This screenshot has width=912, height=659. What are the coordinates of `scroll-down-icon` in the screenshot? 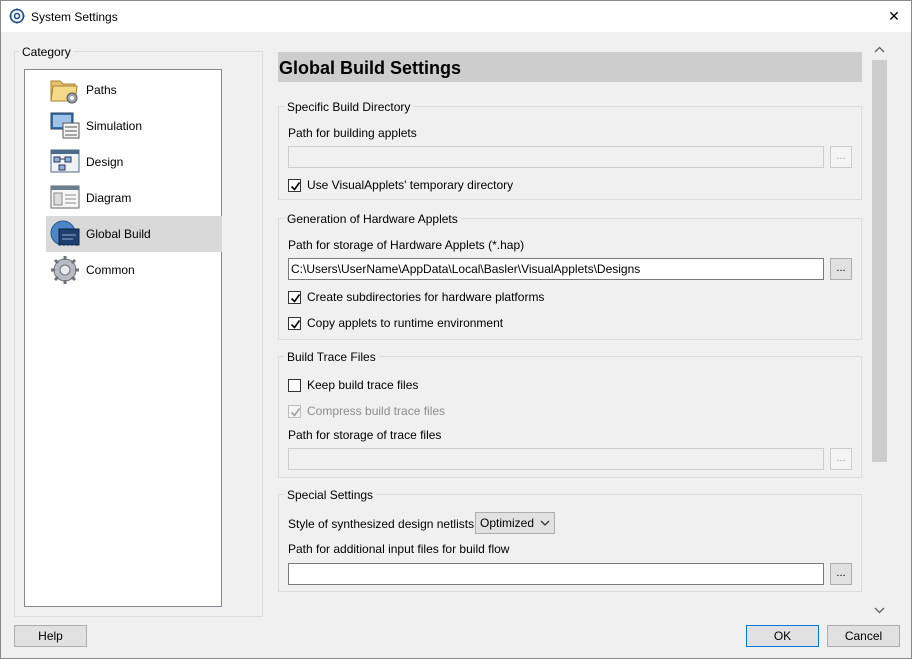 It's located at (879, 610).